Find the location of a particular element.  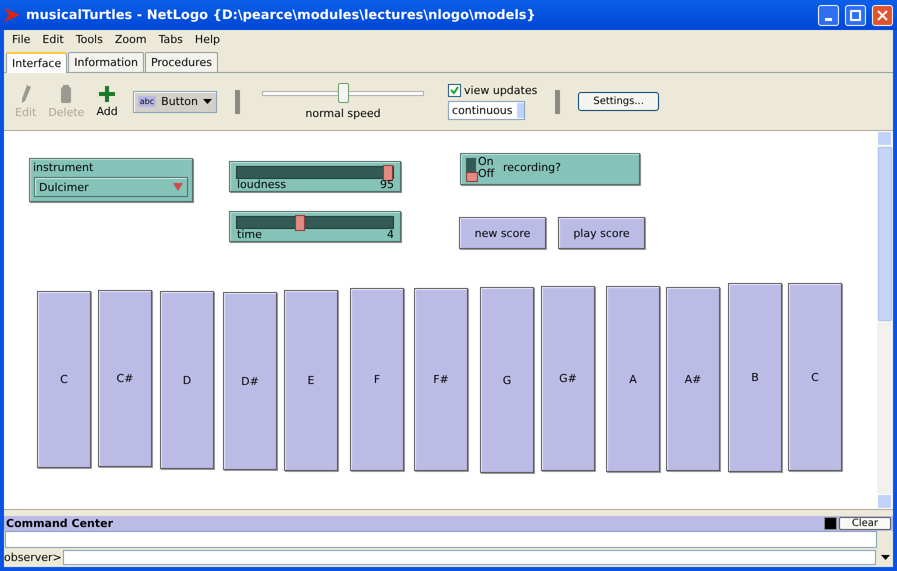

view-updates-checkbox is located at coordinates (455, 90).